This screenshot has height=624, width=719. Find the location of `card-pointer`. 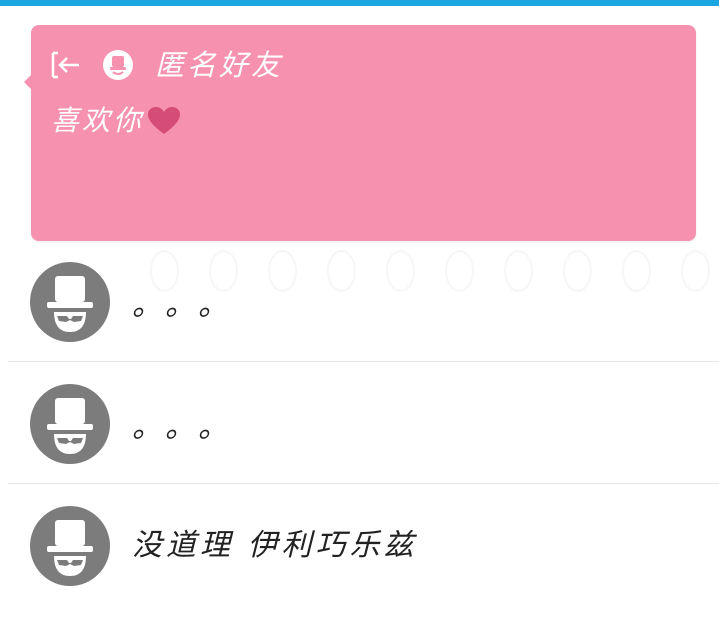

card-pointer is located at coordinates (28, 82).